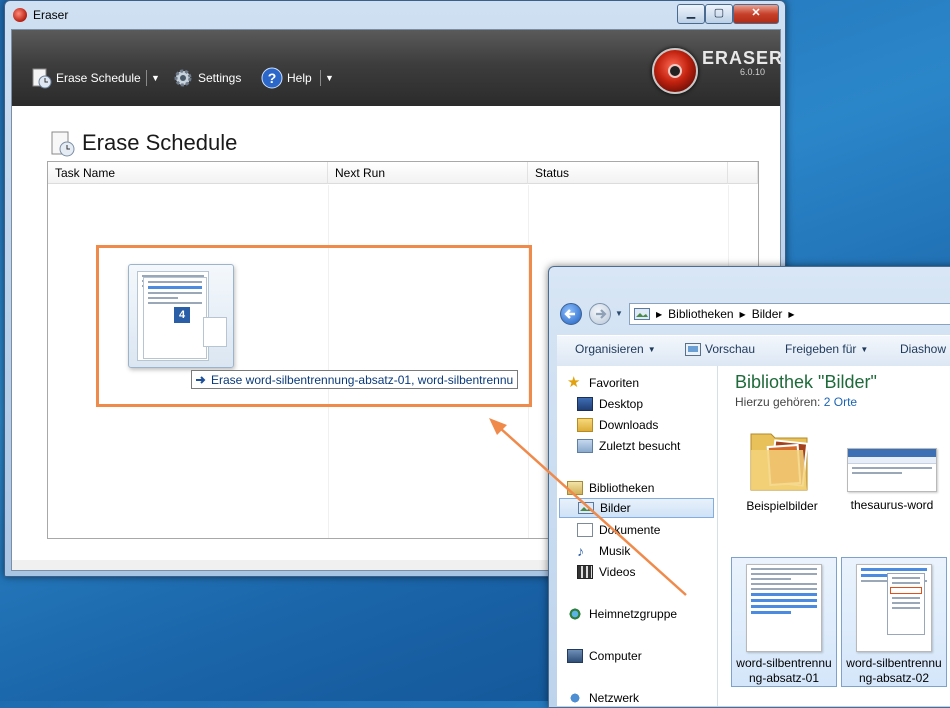  Describe the element at coordinates (630, 530) in the screenshot. I see `nav-documents-label: Dokumente` at that location.